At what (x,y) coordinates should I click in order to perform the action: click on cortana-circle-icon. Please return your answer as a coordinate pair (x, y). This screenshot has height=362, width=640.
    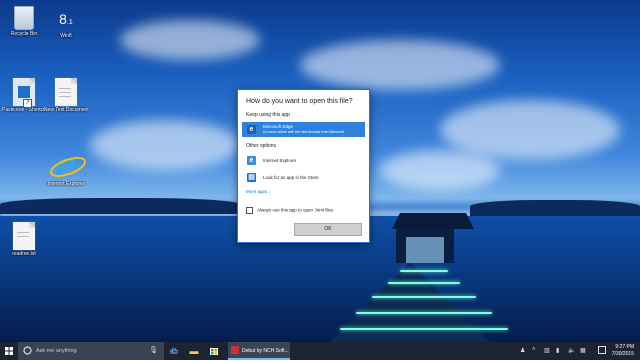
    Looking at the image, I should click on (27, 350).